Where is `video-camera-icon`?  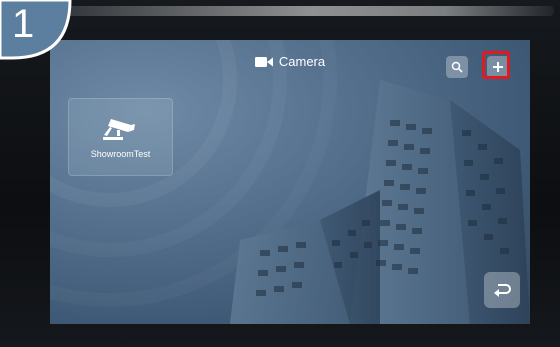 video-camera-icon is located at coordinates (263, 61).